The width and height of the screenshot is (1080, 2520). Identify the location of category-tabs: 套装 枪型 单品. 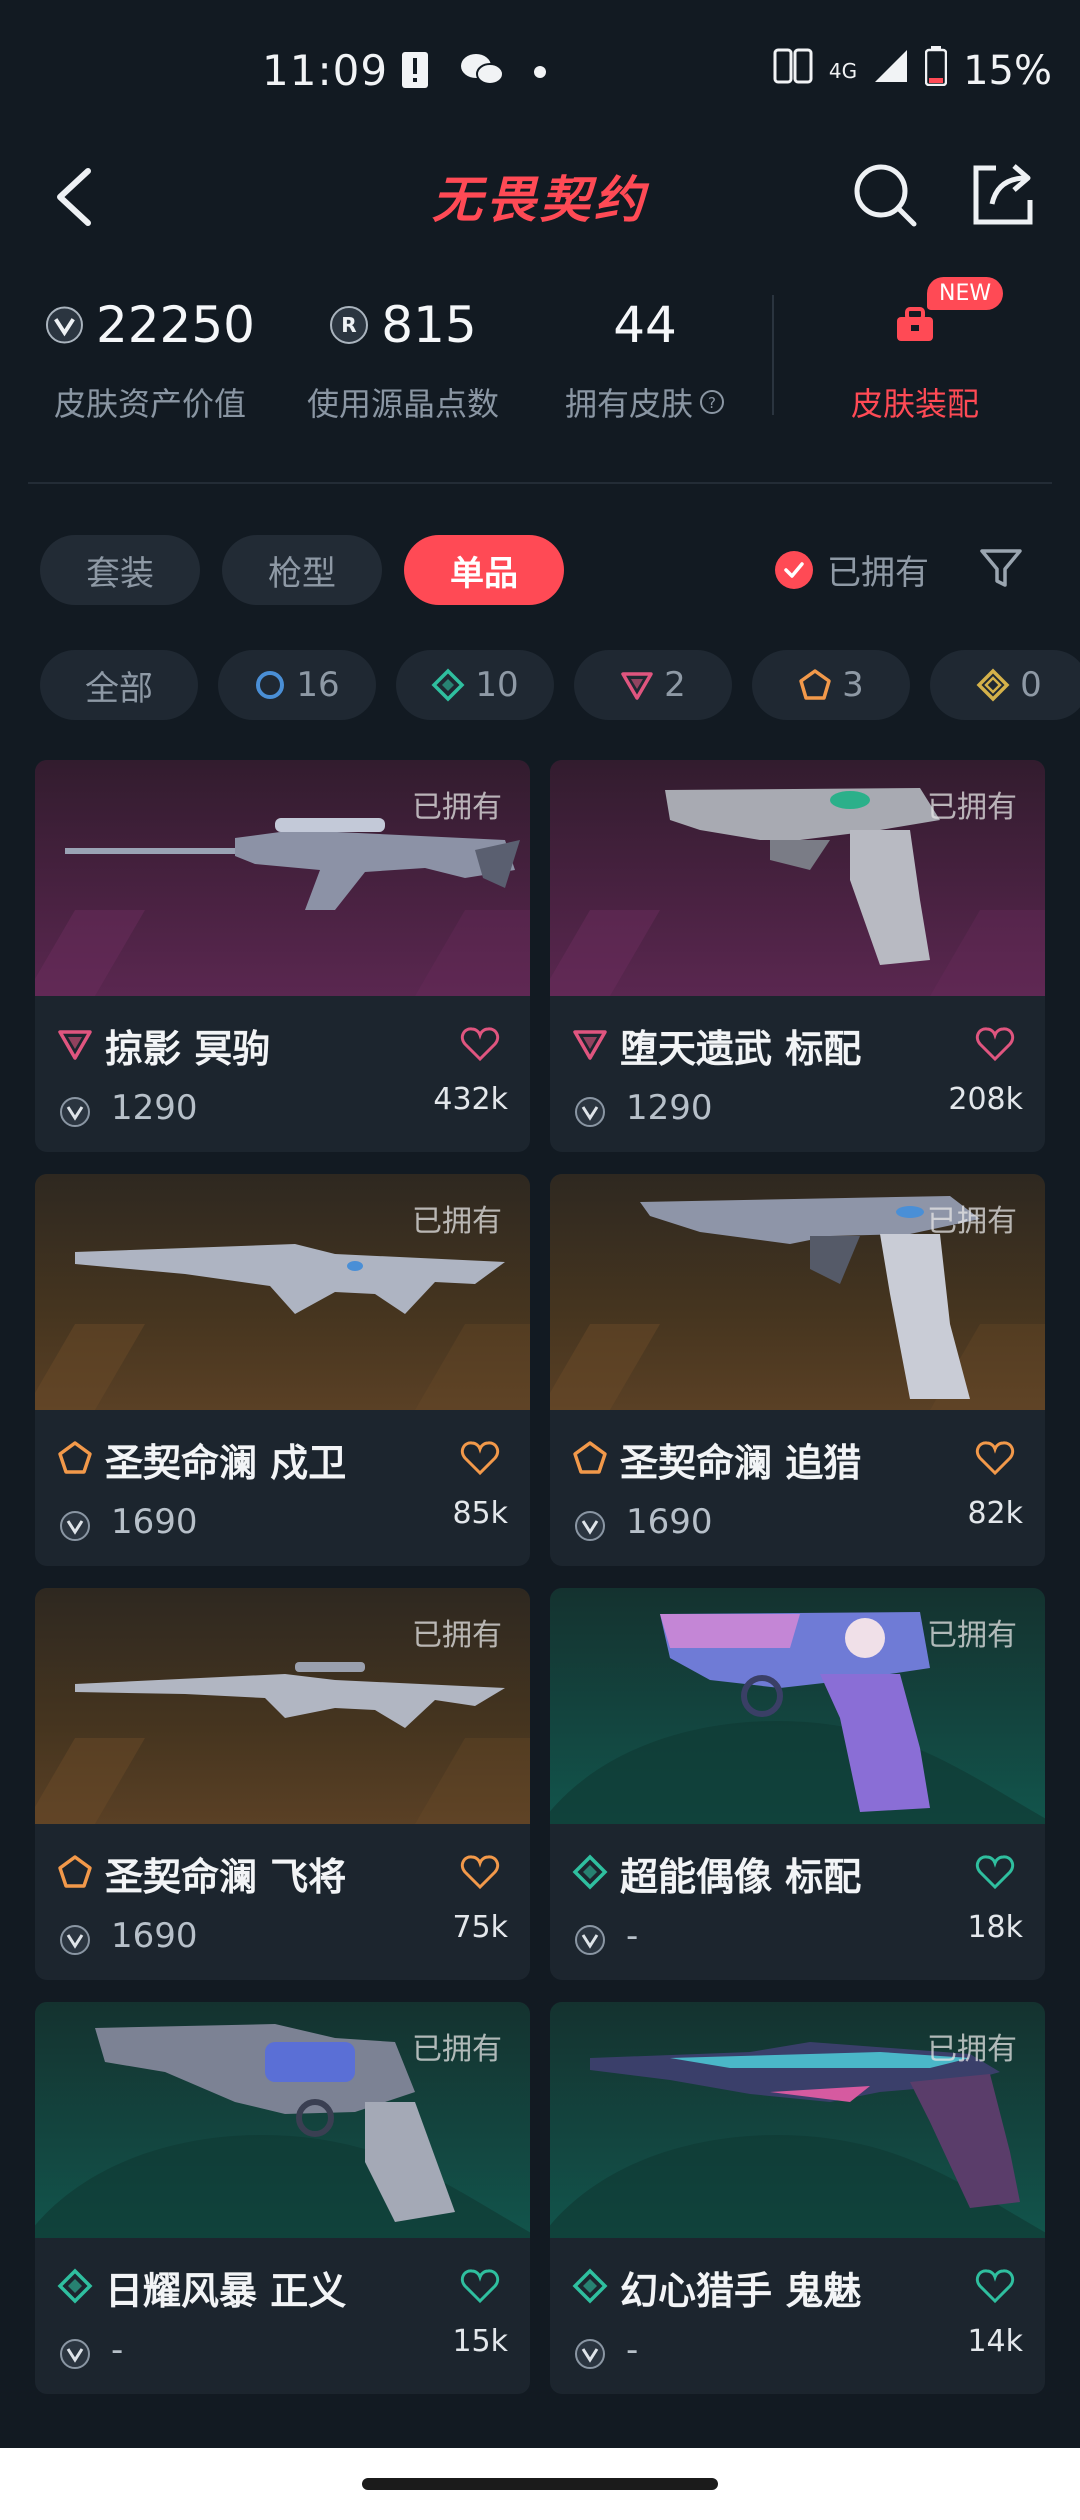
(302, 570).